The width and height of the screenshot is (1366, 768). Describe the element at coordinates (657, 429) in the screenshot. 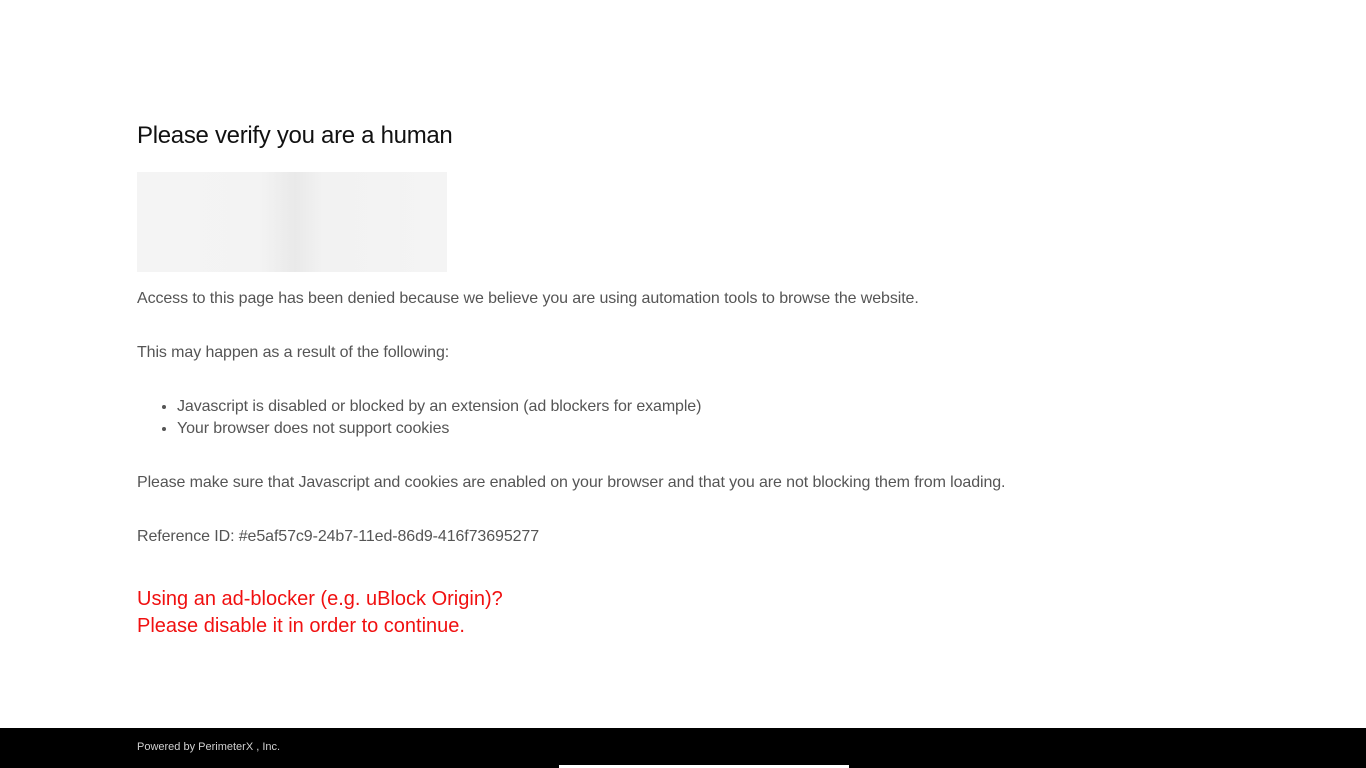

I see `list-item: Your browser does not support cookies` at that location.